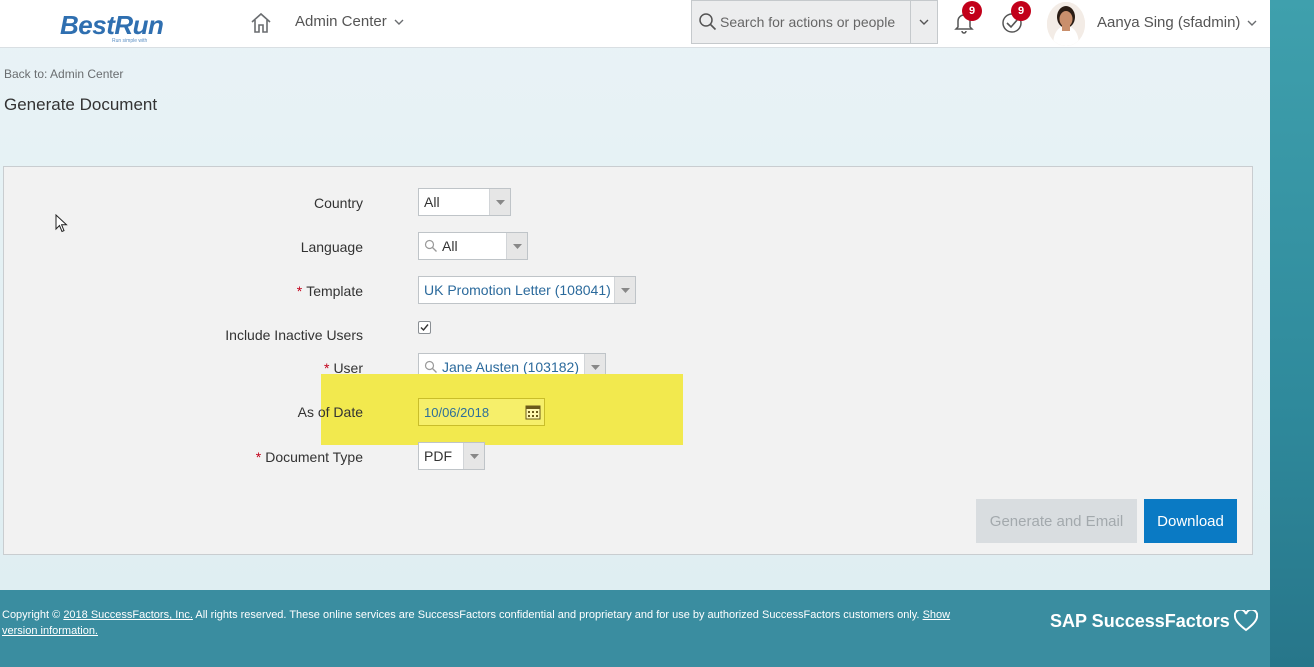  Describe the element at coordinates (1292, 333) in the screenshot. I see `right-edge-strip` at that location.